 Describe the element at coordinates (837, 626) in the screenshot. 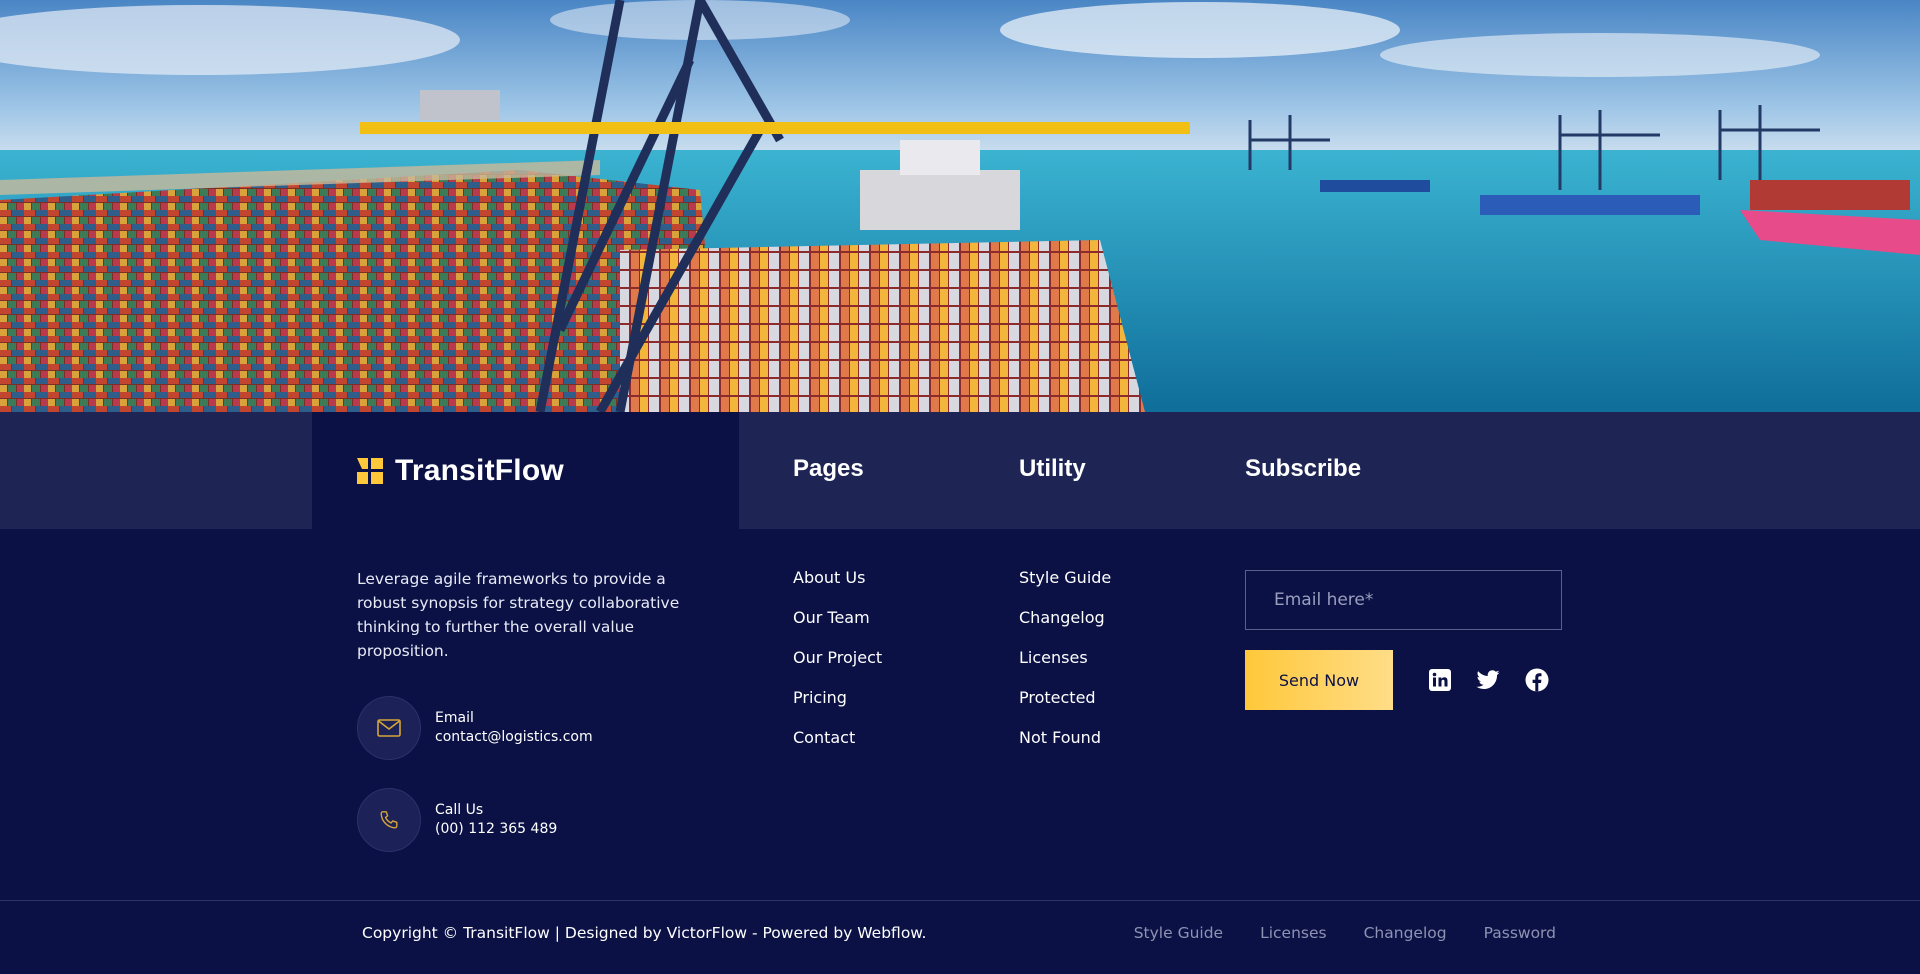

I see `pages-link-our-team: Our Team` at that location.